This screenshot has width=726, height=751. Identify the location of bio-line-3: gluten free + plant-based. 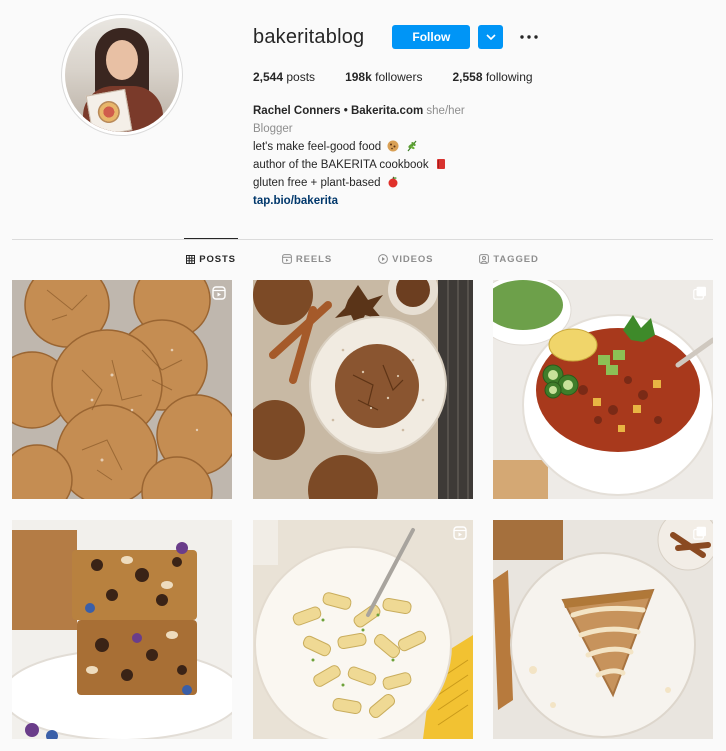
(483, 183).